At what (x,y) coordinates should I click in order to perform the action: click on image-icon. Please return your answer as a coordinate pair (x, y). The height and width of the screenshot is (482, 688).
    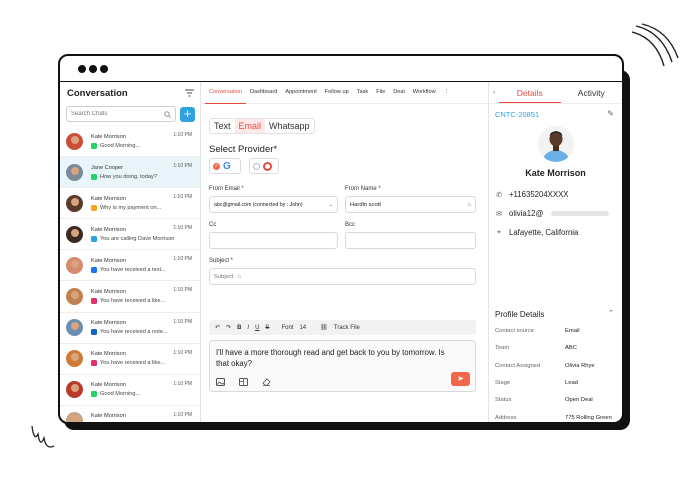
    Looking at the image, I should click on (220, 382).